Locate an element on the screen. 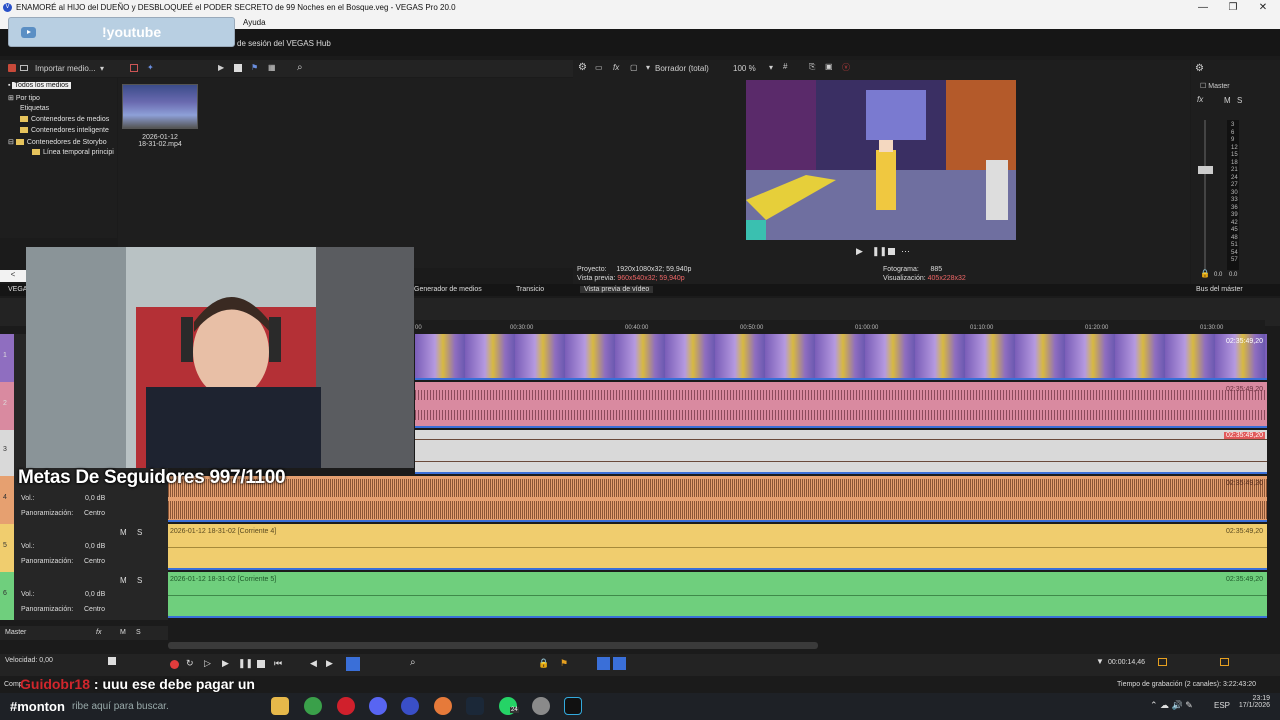 The width and height of the screenshot is (1280, 720). tray-language: ESP is located at coordinates (1222, 705).